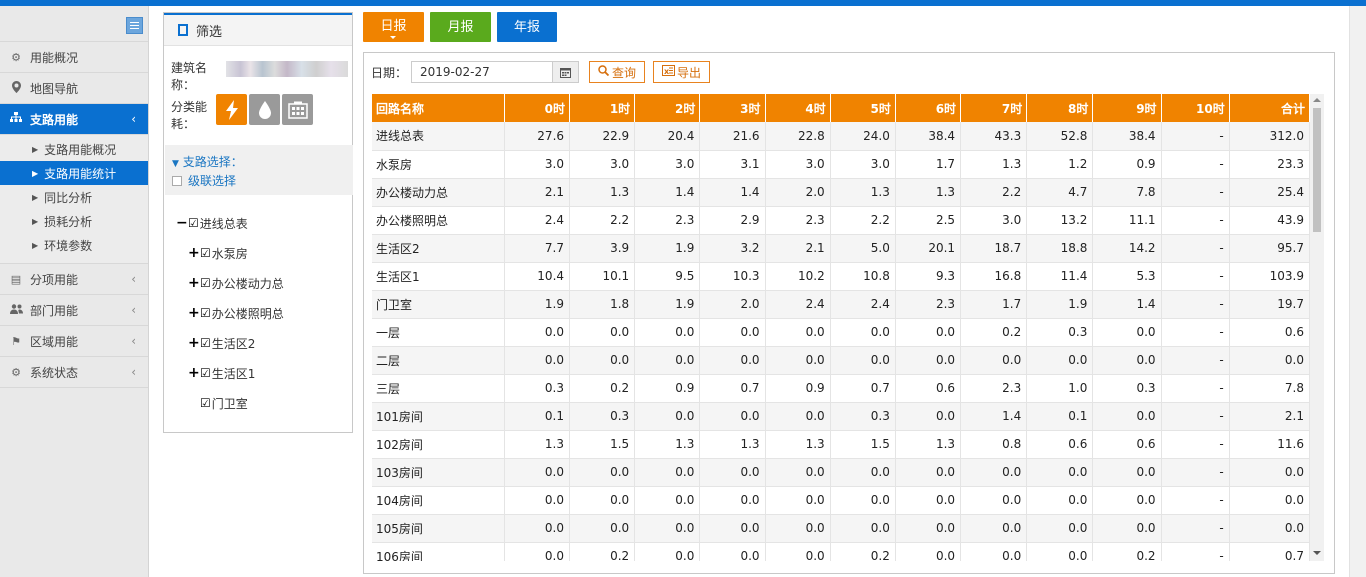 Image resolution: width=1366 pixels, height=577 pixels. I want to click on export-button: x 导出, so click(682, 72).